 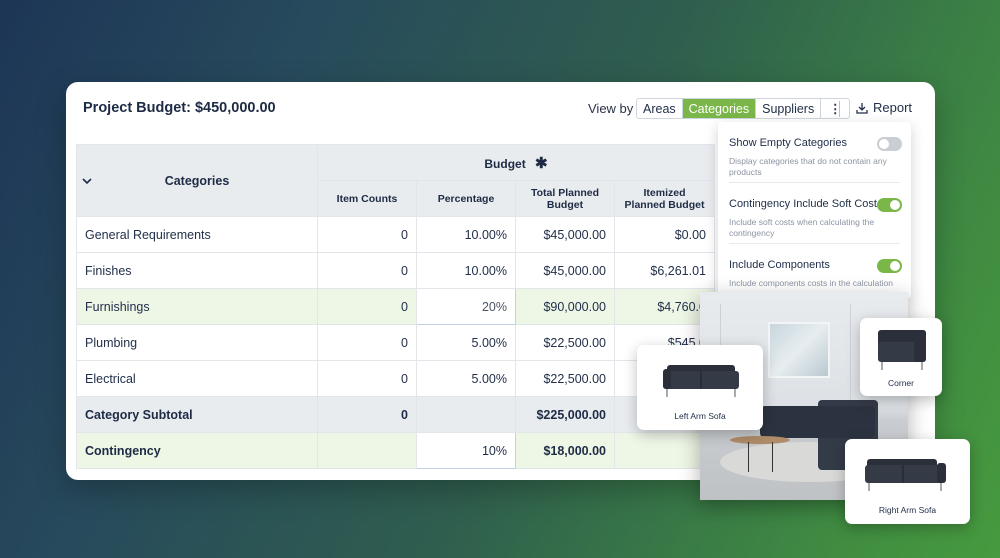 What do you see at coordinates (788, 143) in the screenshot?
I see `option-label: Show Empty Categories` at bounding box center [788, 143].